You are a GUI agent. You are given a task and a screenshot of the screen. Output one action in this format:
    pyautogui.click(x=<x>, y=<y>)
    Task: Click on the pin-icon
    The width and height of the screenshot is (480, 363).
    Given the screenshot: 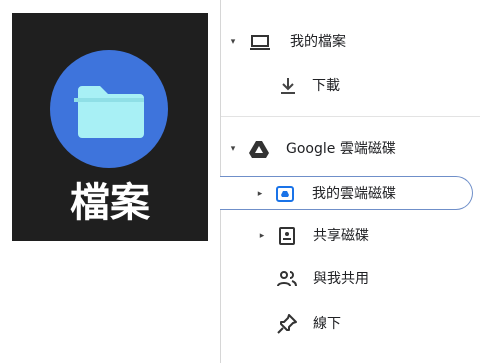 What is the action you would take?
    pyautogui.click(x=287, y=324)
    